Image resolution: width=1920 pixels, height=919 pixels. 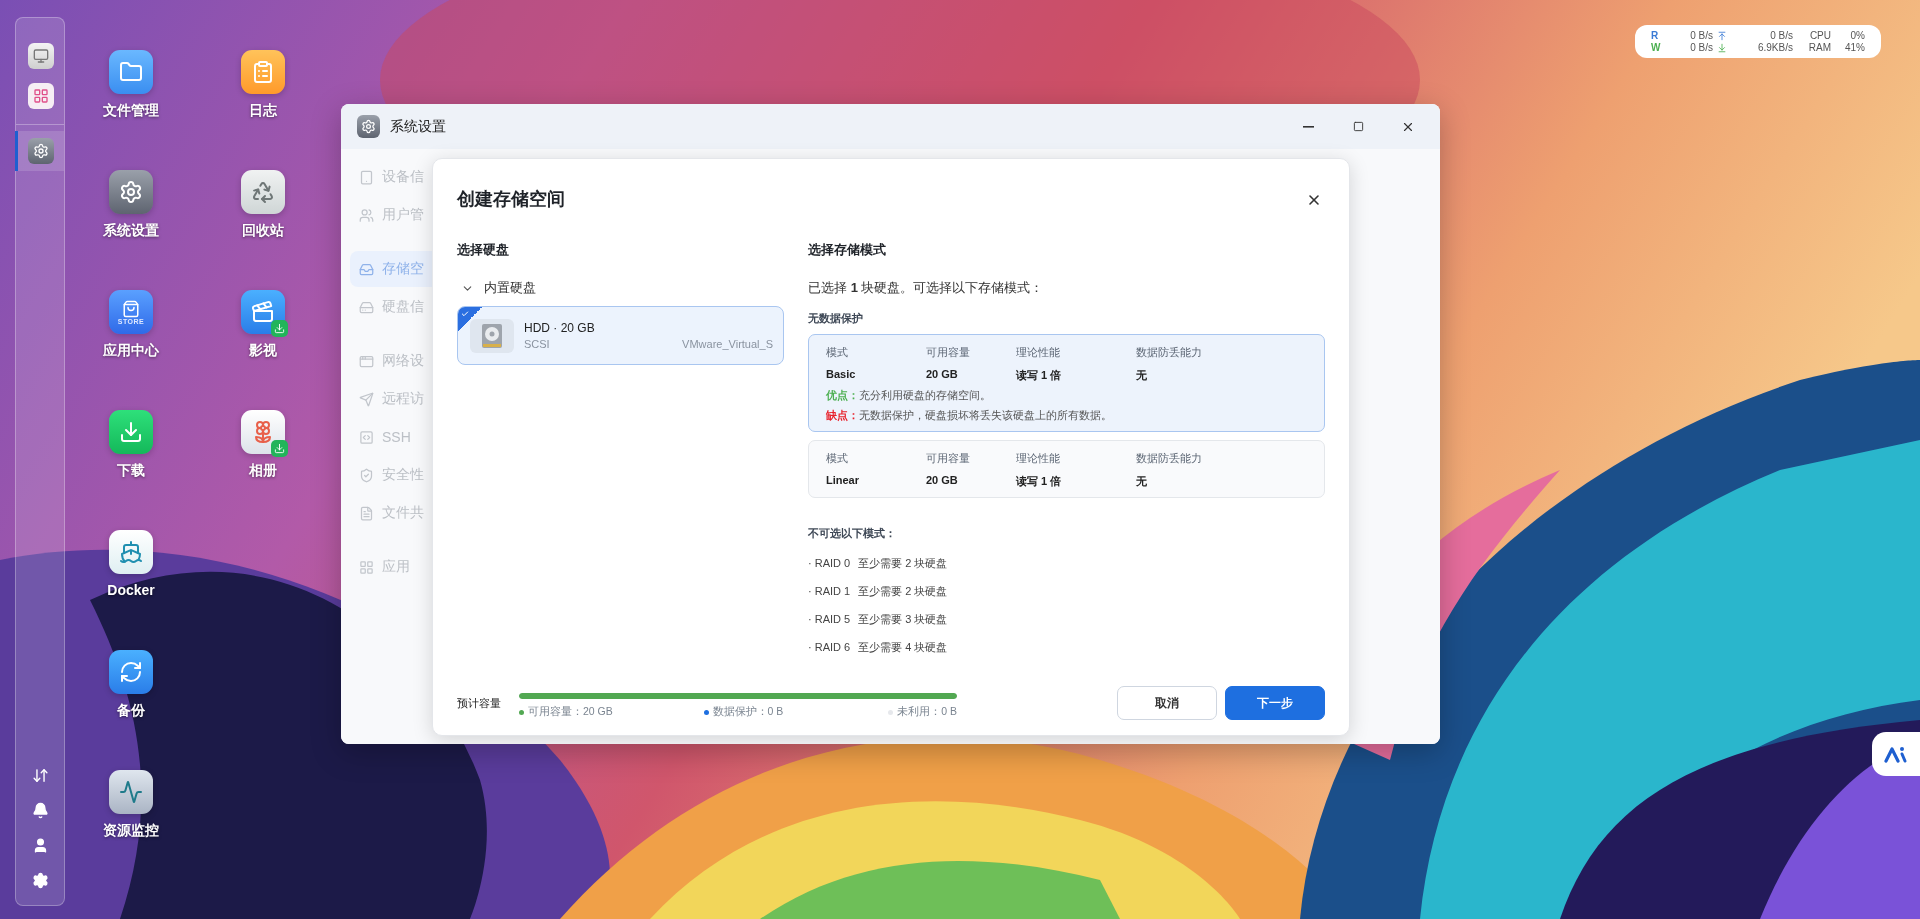 What do you see at coordinates (1781, 35) in the screenshot?
I see `network-rate: 0 B/s` at bounding box center [1781, 35].